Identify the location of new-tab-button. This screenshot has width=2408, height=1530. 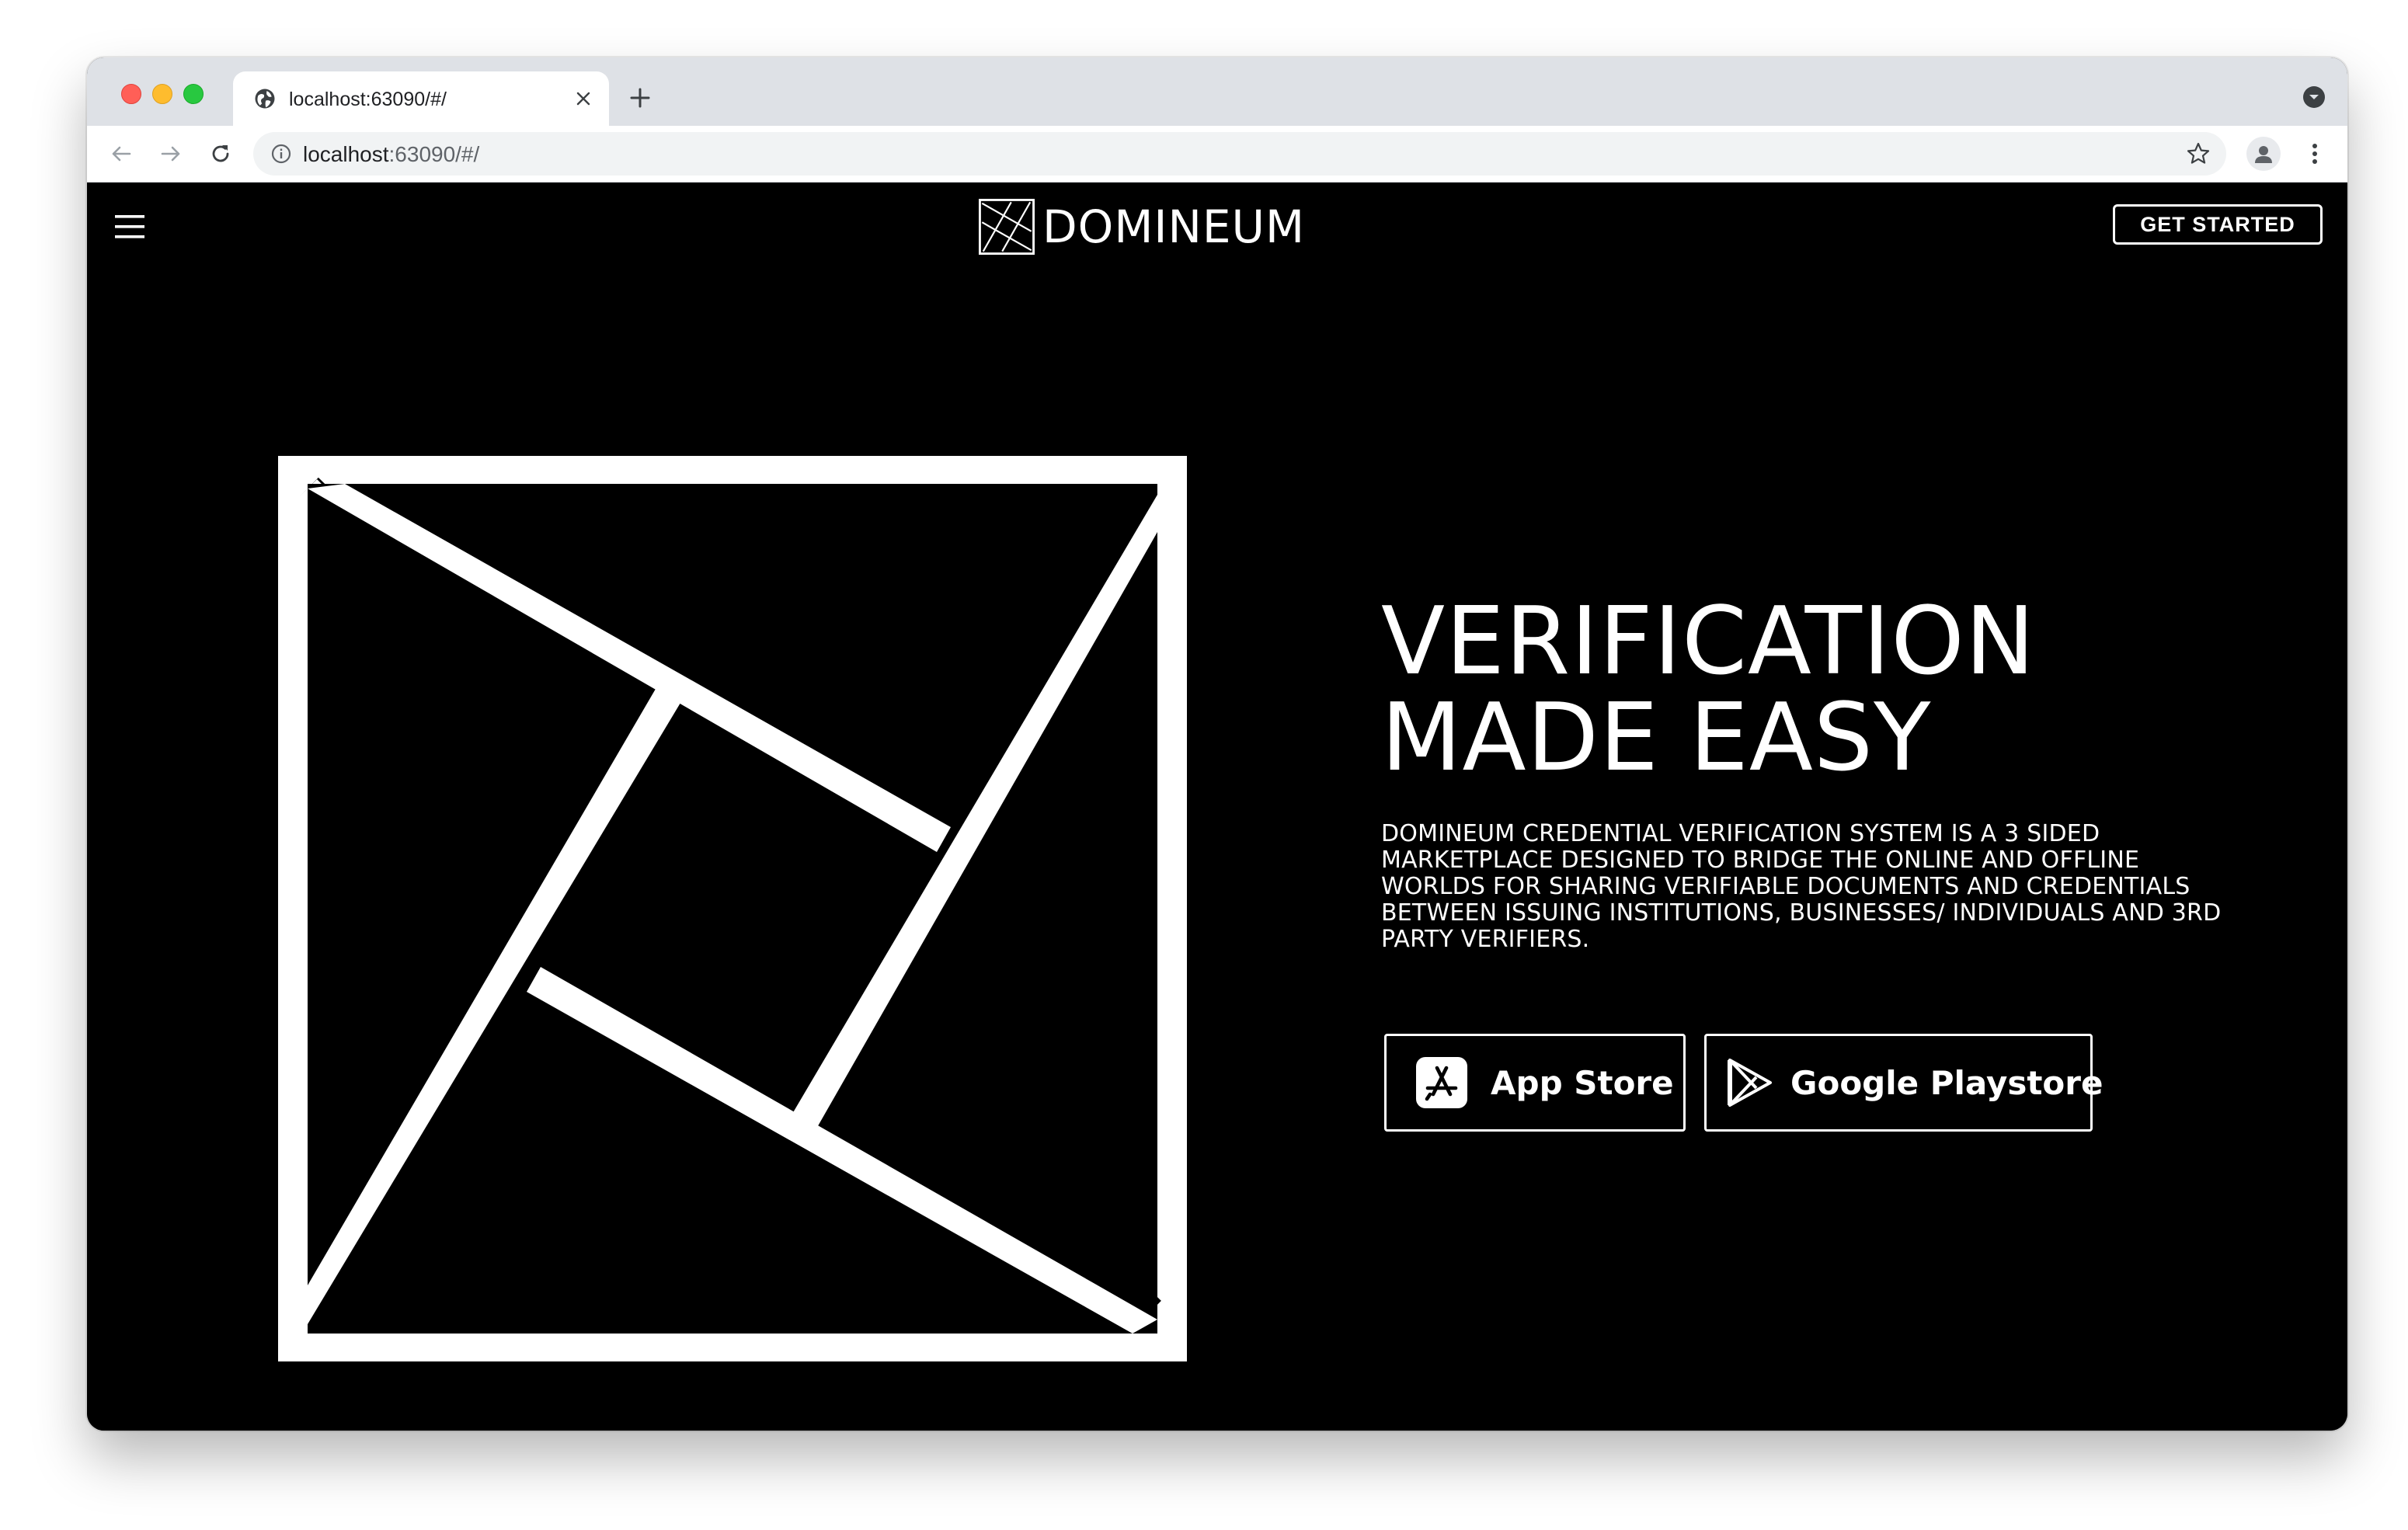
(640, 97).